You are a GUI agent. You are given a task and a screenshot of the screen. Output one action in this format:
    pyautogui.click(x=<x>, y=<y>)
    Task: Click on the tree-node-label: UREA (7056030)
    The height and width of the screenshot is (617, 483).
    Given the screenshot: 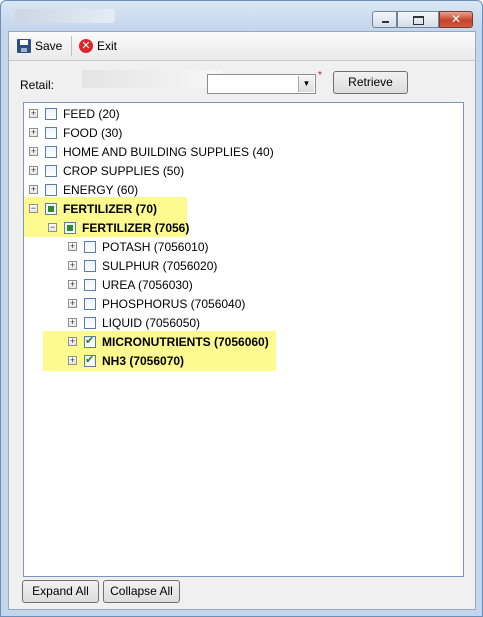 What is the action you would take?
    pyautogui.click(x=147, y=284)
    